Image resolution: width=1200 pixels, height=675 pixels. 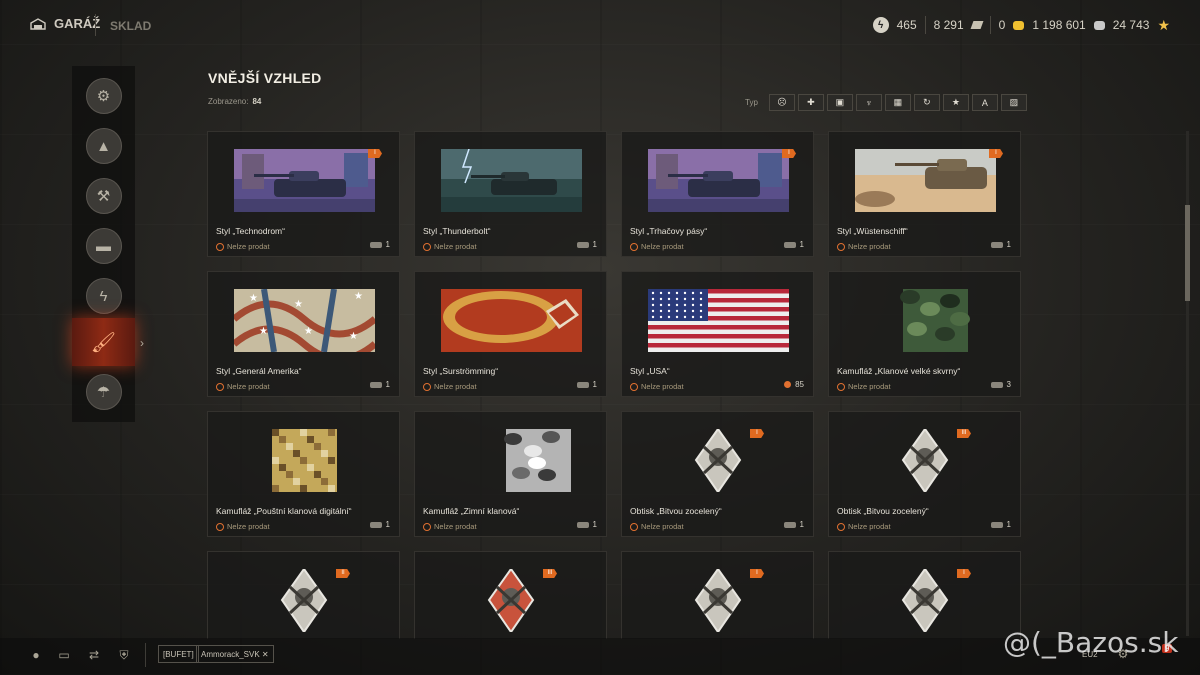 What do you see at coordinates (510, 194) in the screenshot?
I see `item-card: Styl „Thunderbolt“ Nelze prodat 1` at bounding box center [510, 194].